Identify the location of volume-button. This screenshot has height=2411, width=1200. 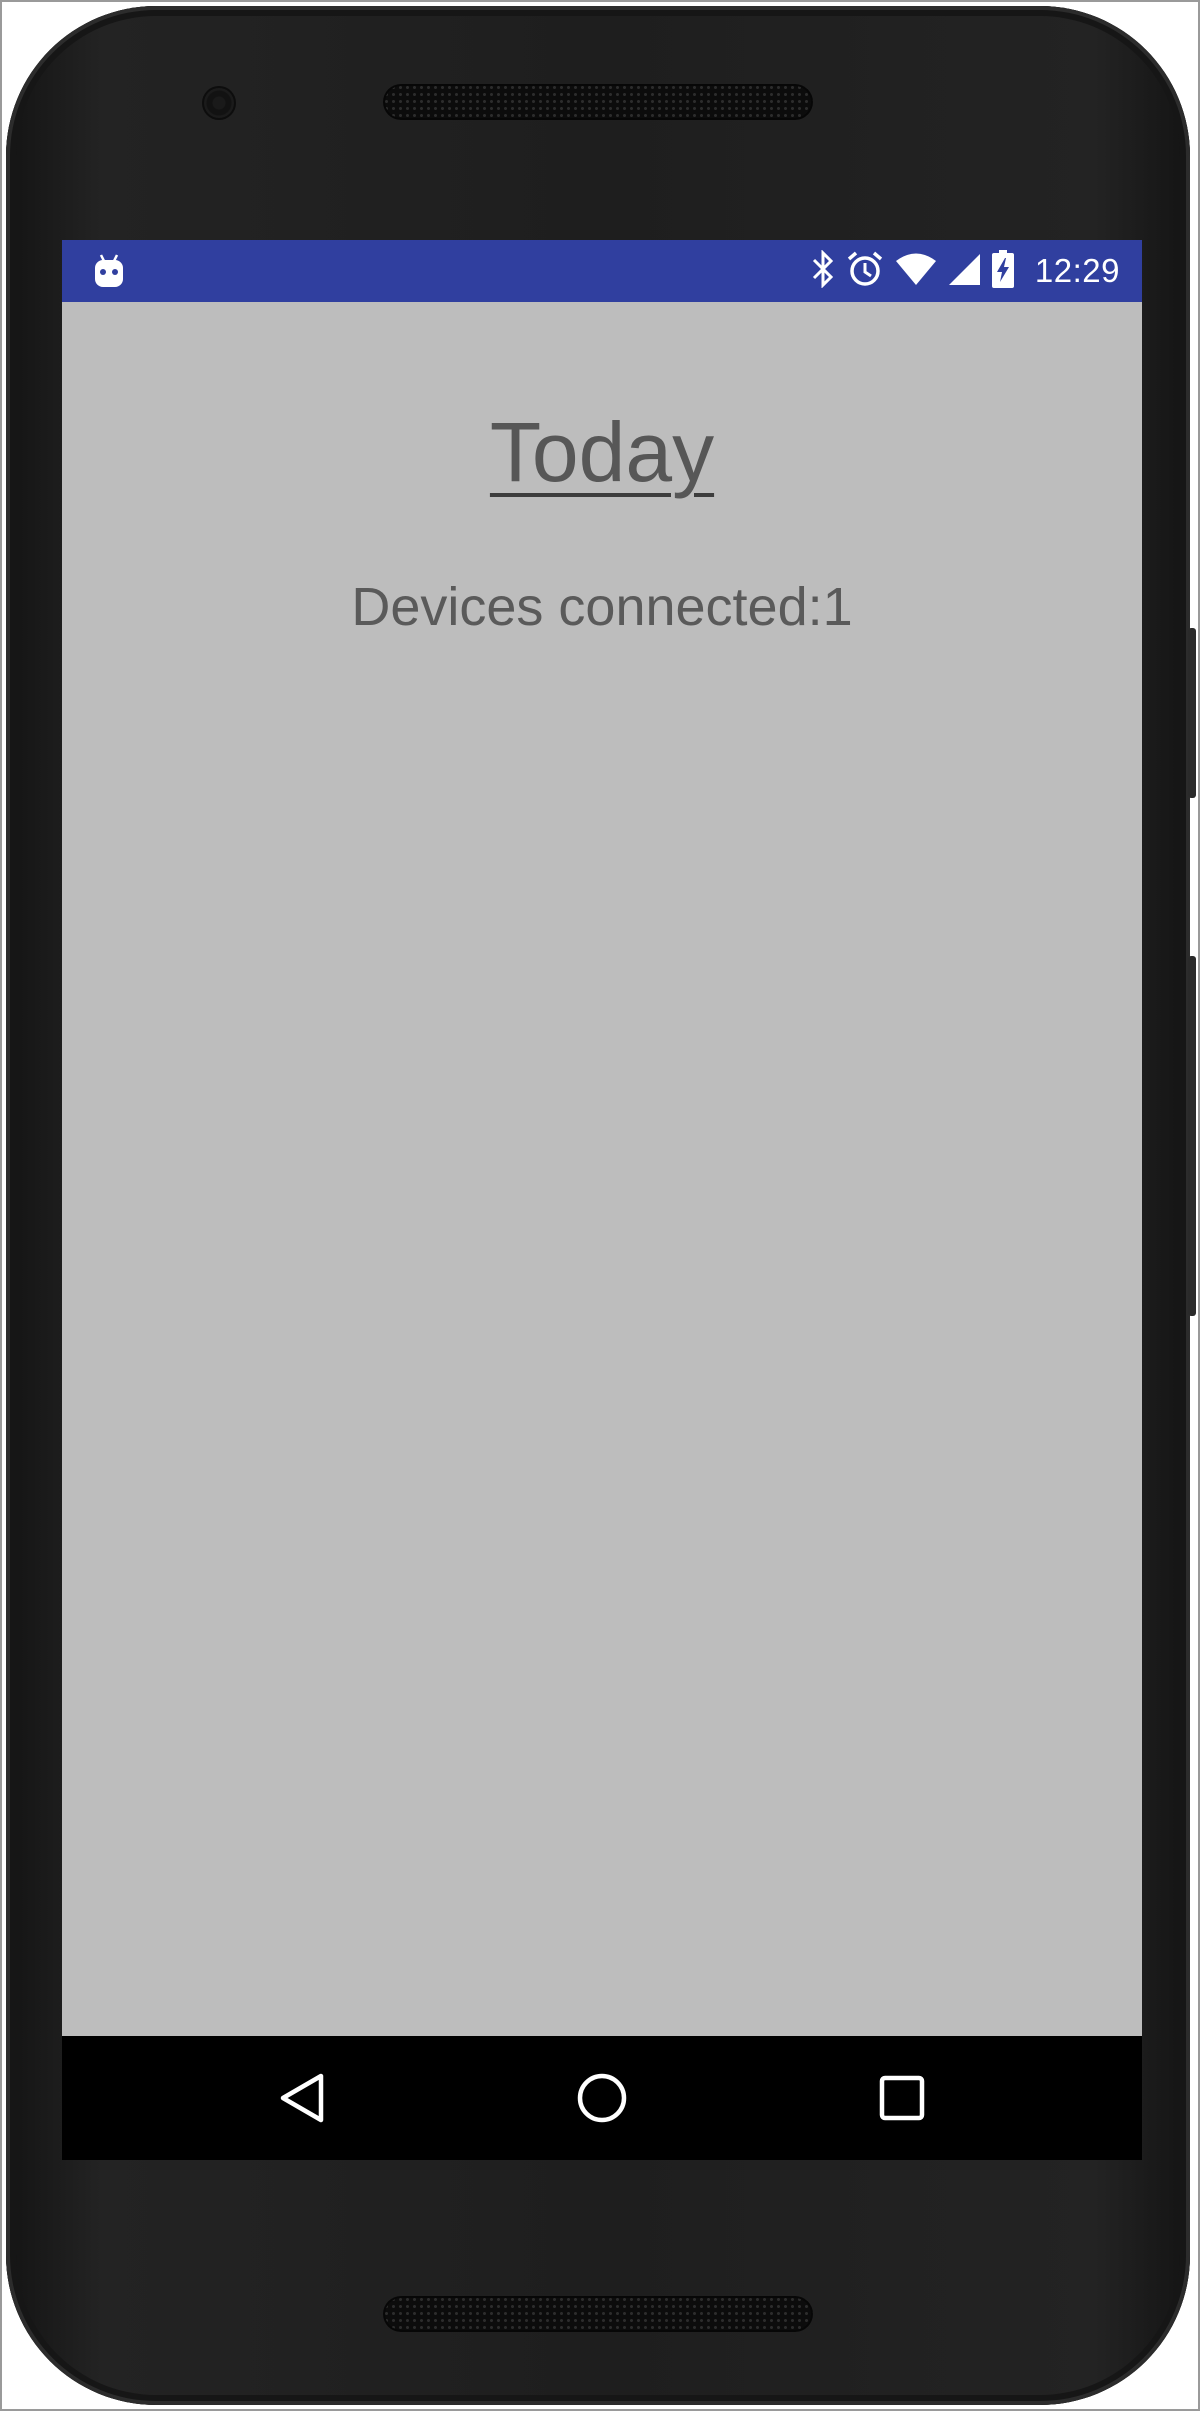
(1192, 1136).